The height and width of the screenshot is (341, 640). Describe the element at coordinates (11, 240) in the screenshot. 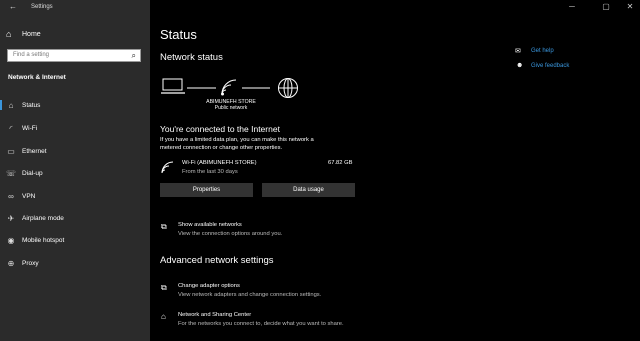

I see `hotspot-icon: ◉` at that location.